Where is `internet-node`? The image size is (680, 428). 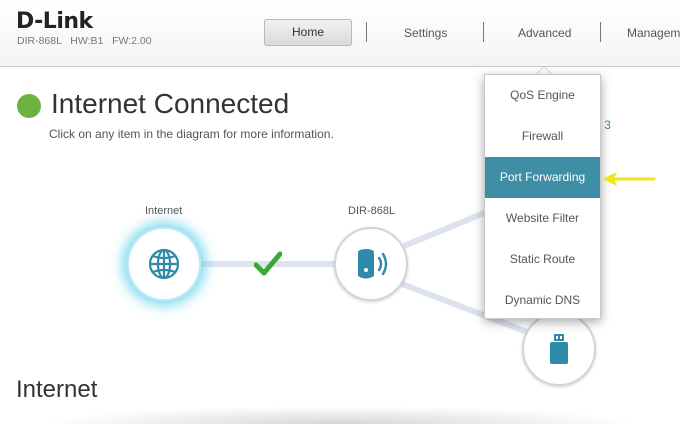 internet-node is located at coordinates (164, 264).